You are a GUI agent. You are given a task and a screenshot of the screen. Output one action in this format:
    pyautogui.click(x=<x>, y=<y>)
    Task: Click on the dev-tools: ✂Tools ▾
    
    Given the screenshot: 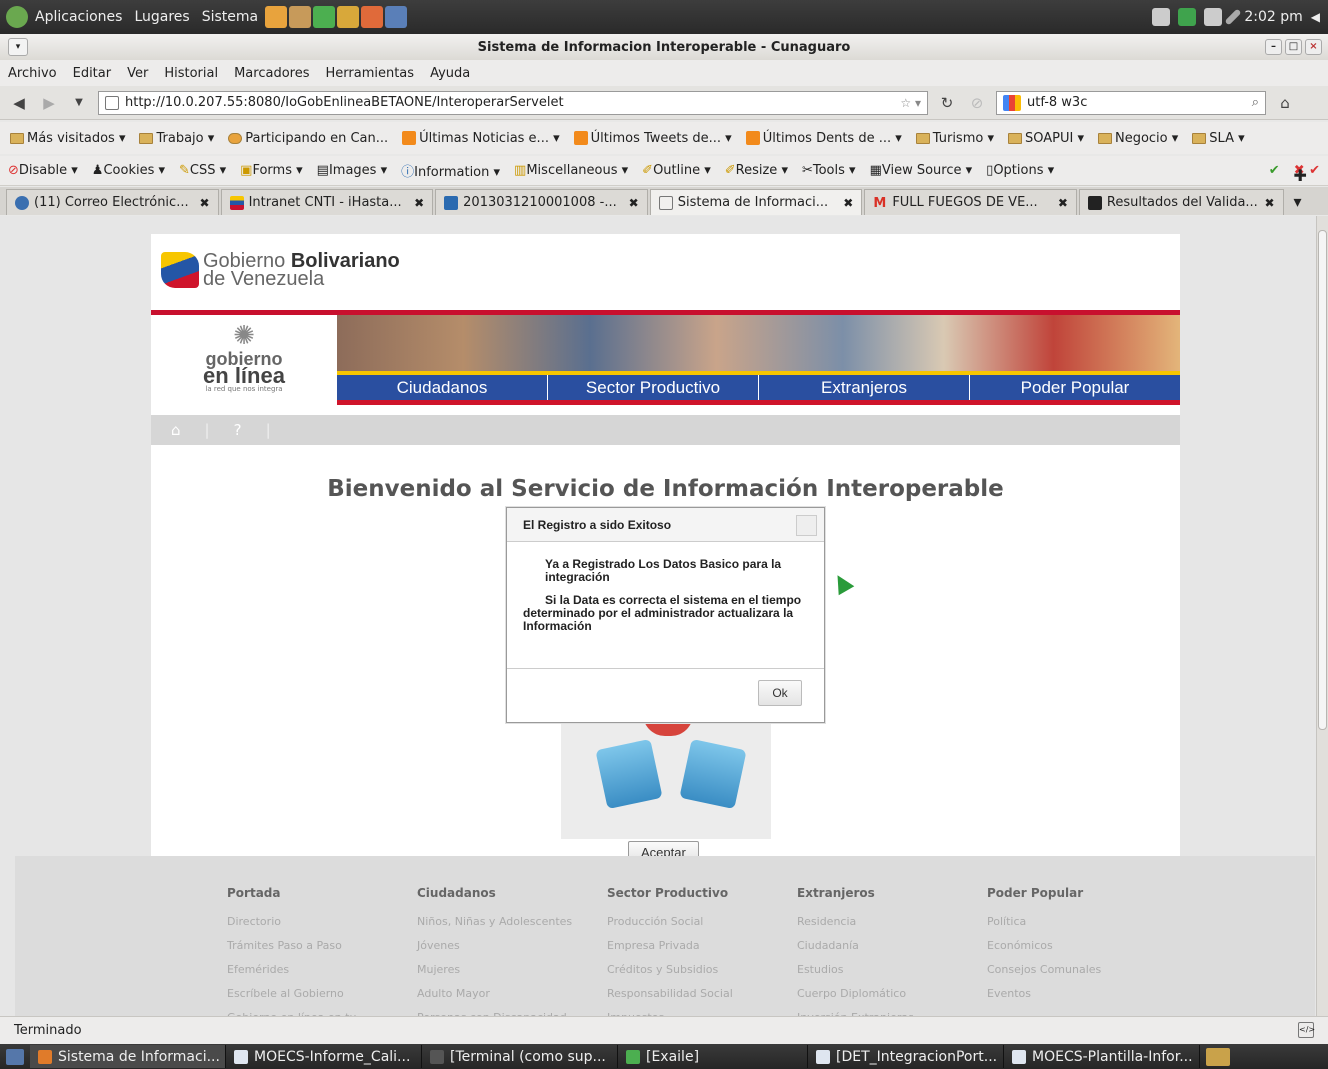 What is the action you would take?
    pyautogui.click(x=829, y=170)
    